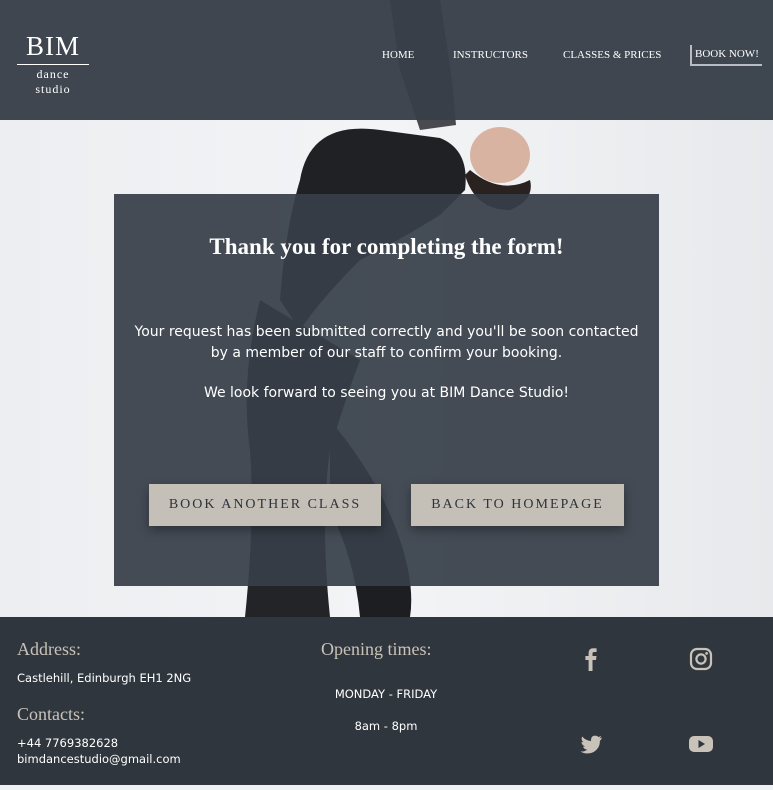 The height and width of the screenshot is (790, 773). What do you see at coordinates (490, 55) in the screenshot?
I see `nav-instructors-link: INSTRUCTORS` at bounding box center [490, 55].